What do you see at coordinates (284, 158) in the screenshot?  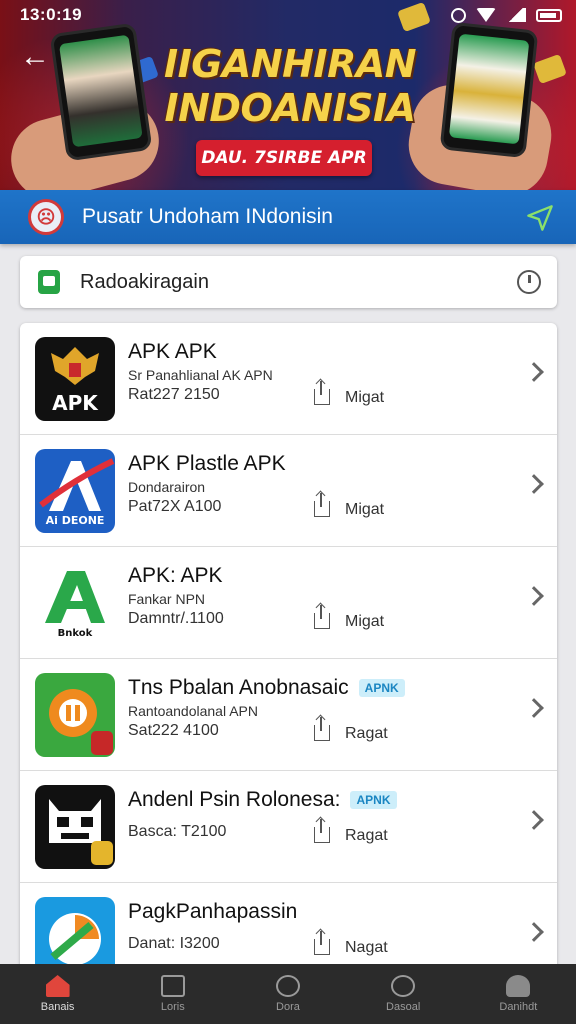 I see `hero-subtitle-pill: DAU. 7SIRBE APR` at bounding box center [284, 158].